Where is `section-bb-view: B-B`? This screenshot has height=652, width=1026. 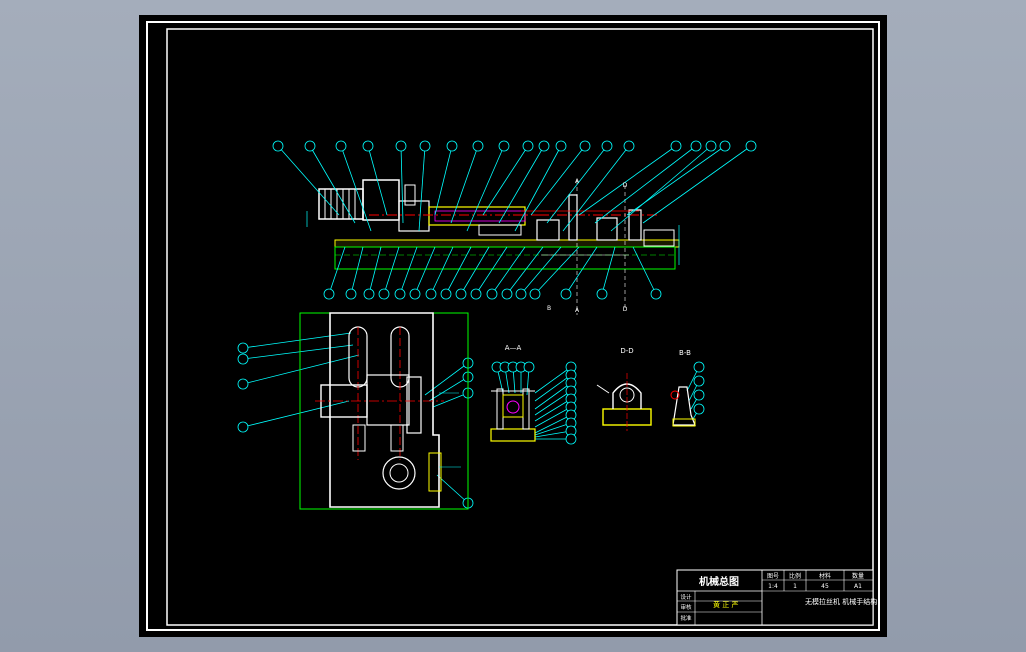 section-bb-view: B-B is located at coordinates (683, 388).